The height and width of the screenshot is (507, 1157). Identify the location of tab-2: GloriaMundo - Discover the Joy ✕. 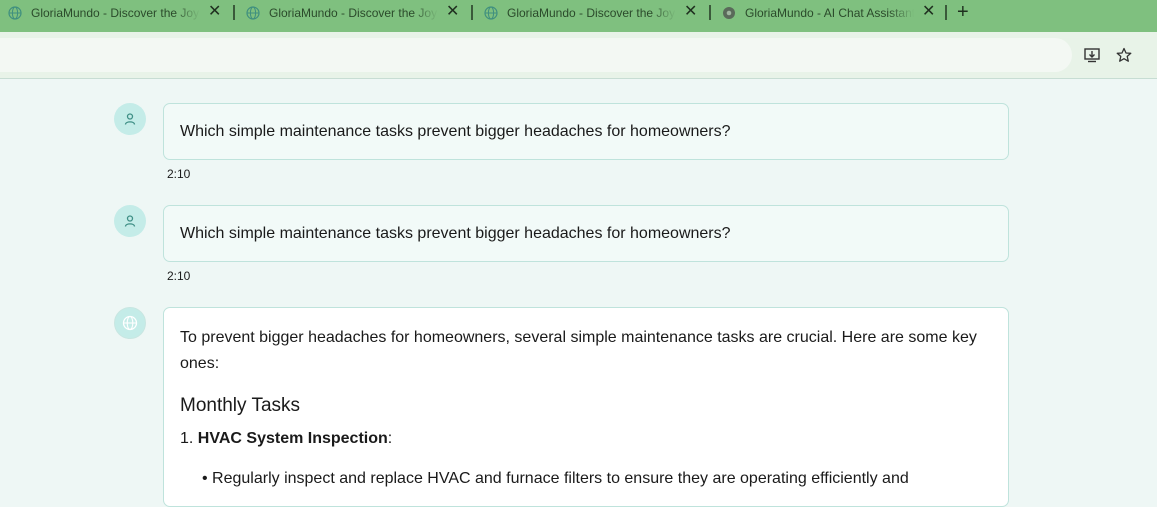
(352, 12).